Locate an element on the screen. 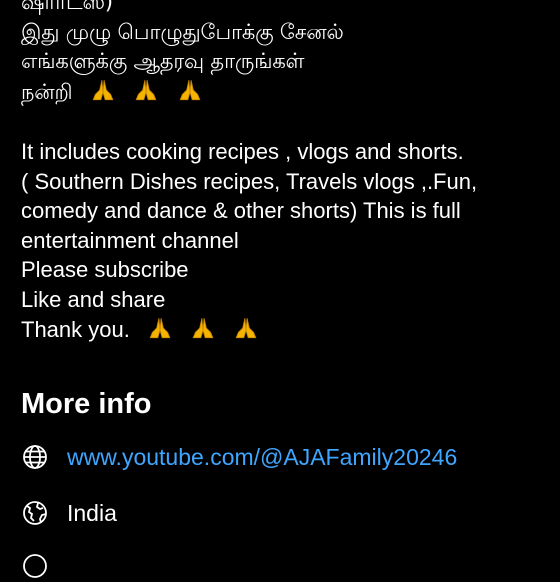  country-row: India is located at coordinates (69, 513).